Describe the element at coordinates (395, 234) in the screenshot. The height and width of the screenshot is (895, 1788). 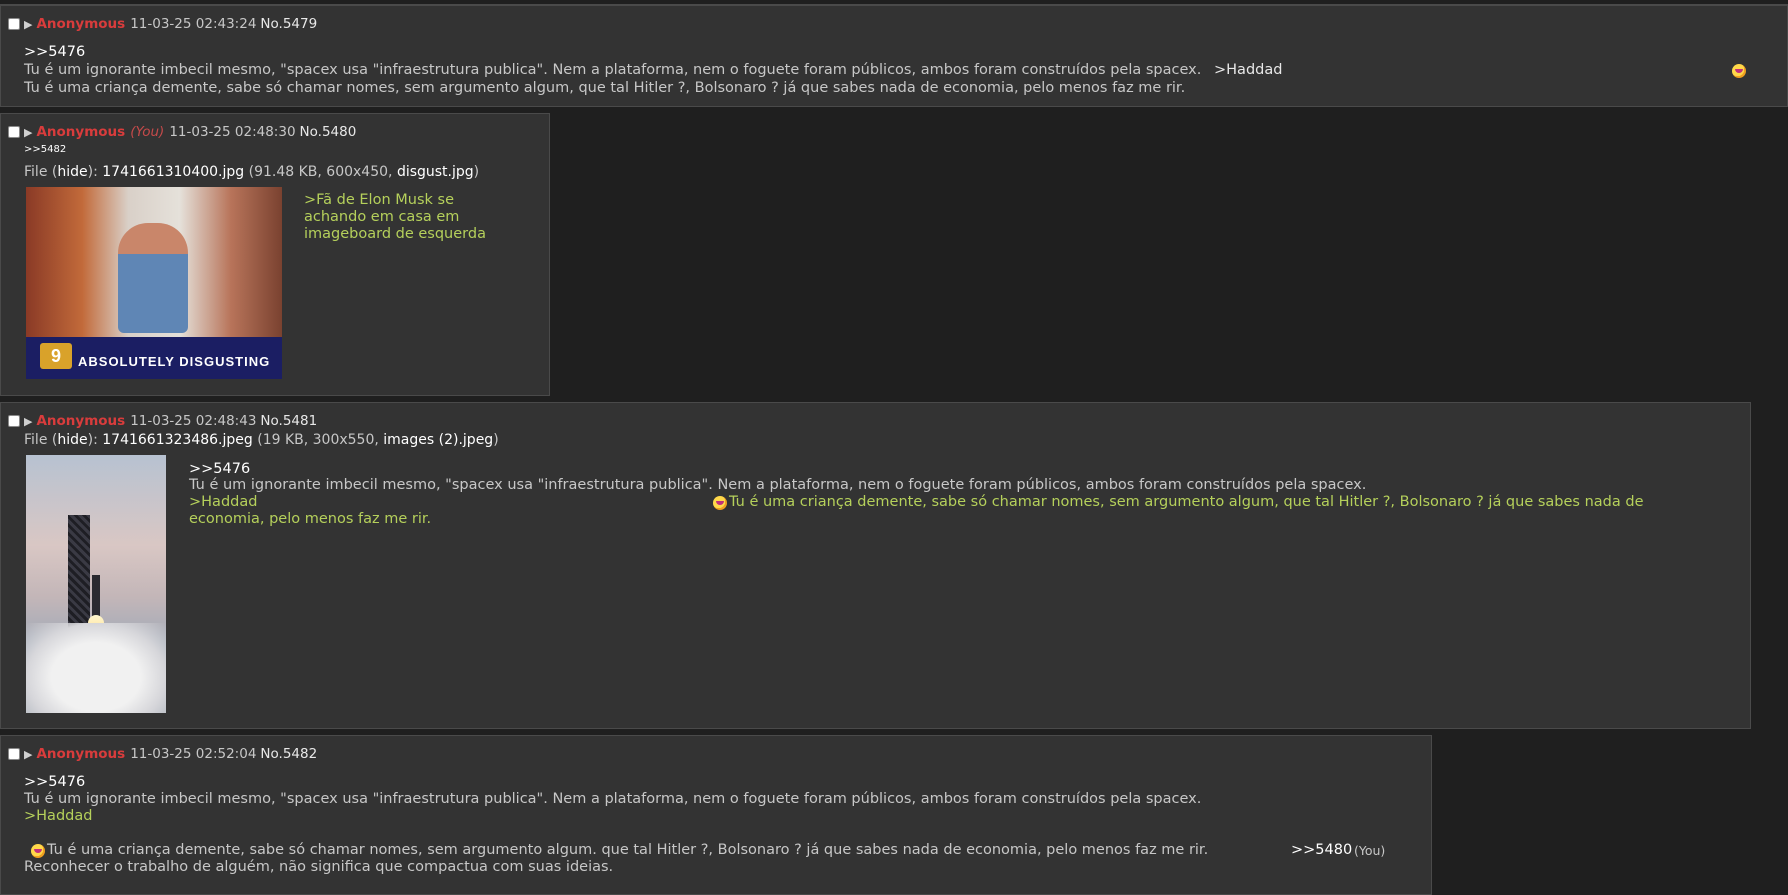
I see `greentext-line: imageboard de esquerda` at that location.